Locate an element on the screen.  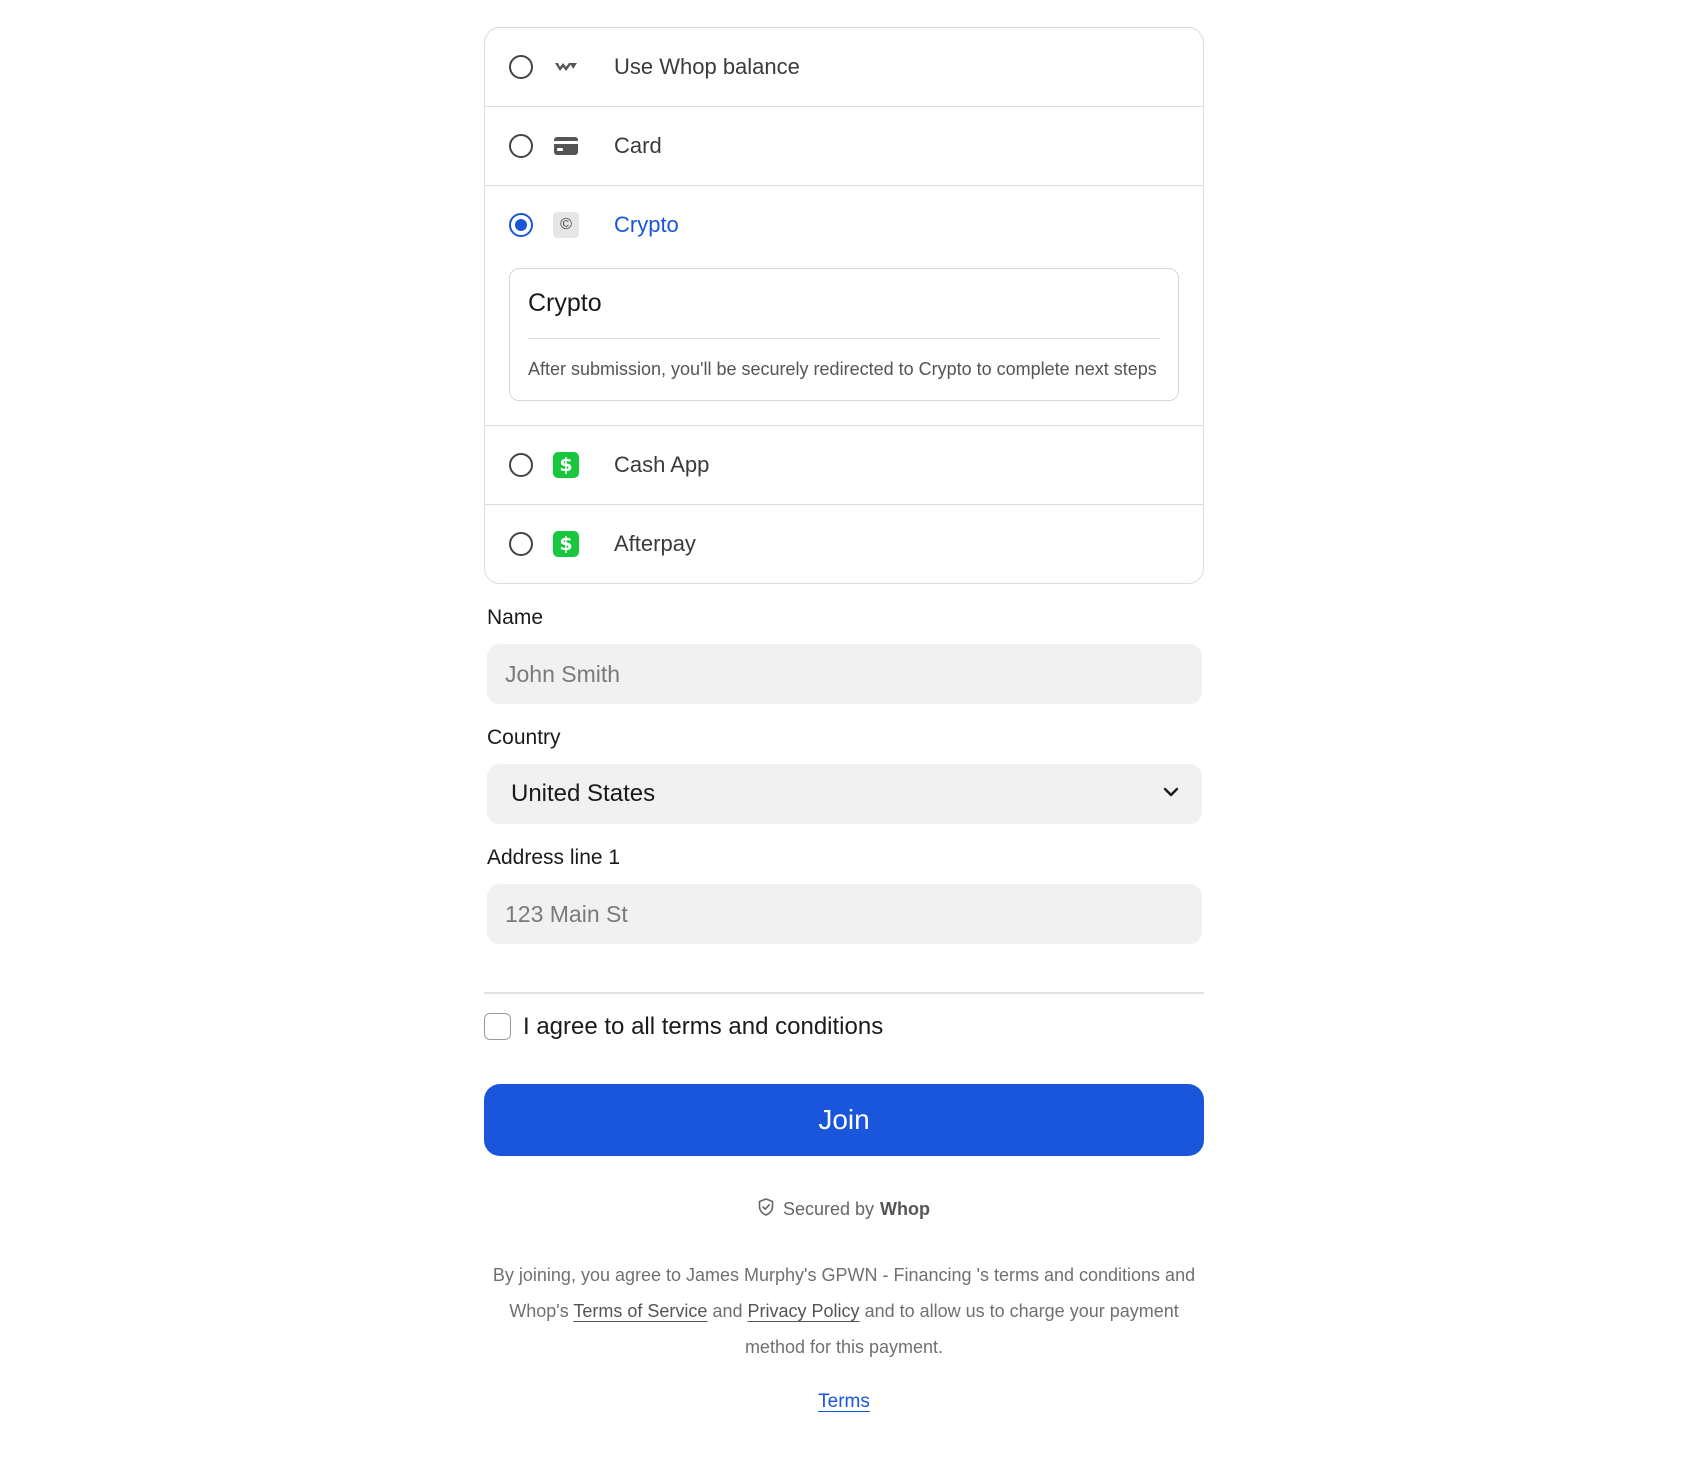
payment-option-afterpay: $ Afterpay is located at coordinates (844, 543).